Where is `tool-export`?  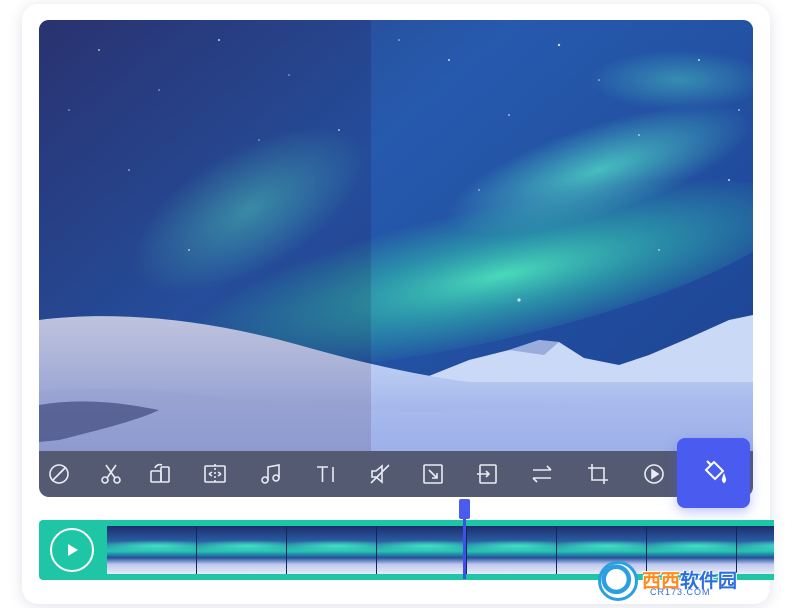
tool-export is located at coordinates (487, 474).